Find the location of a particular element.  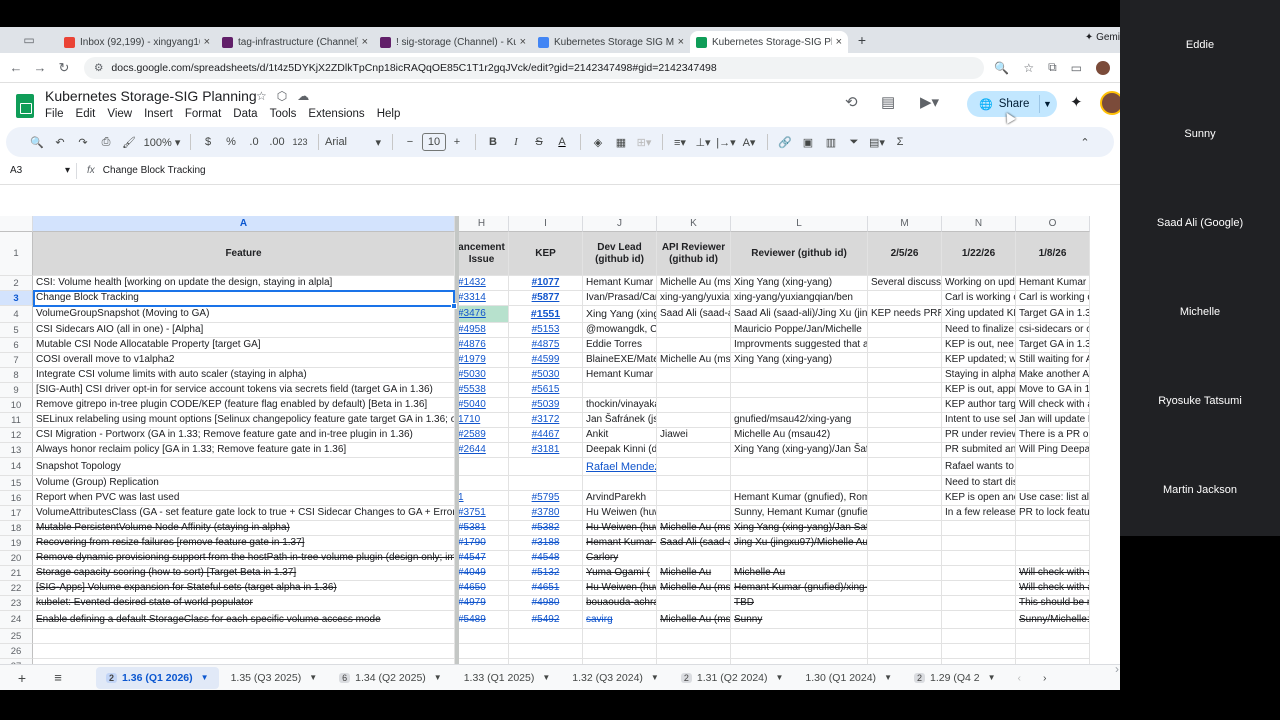

feature-cell: VolumeGroupSnapshot (Moving to GA) is located at coordinates (244, 314).